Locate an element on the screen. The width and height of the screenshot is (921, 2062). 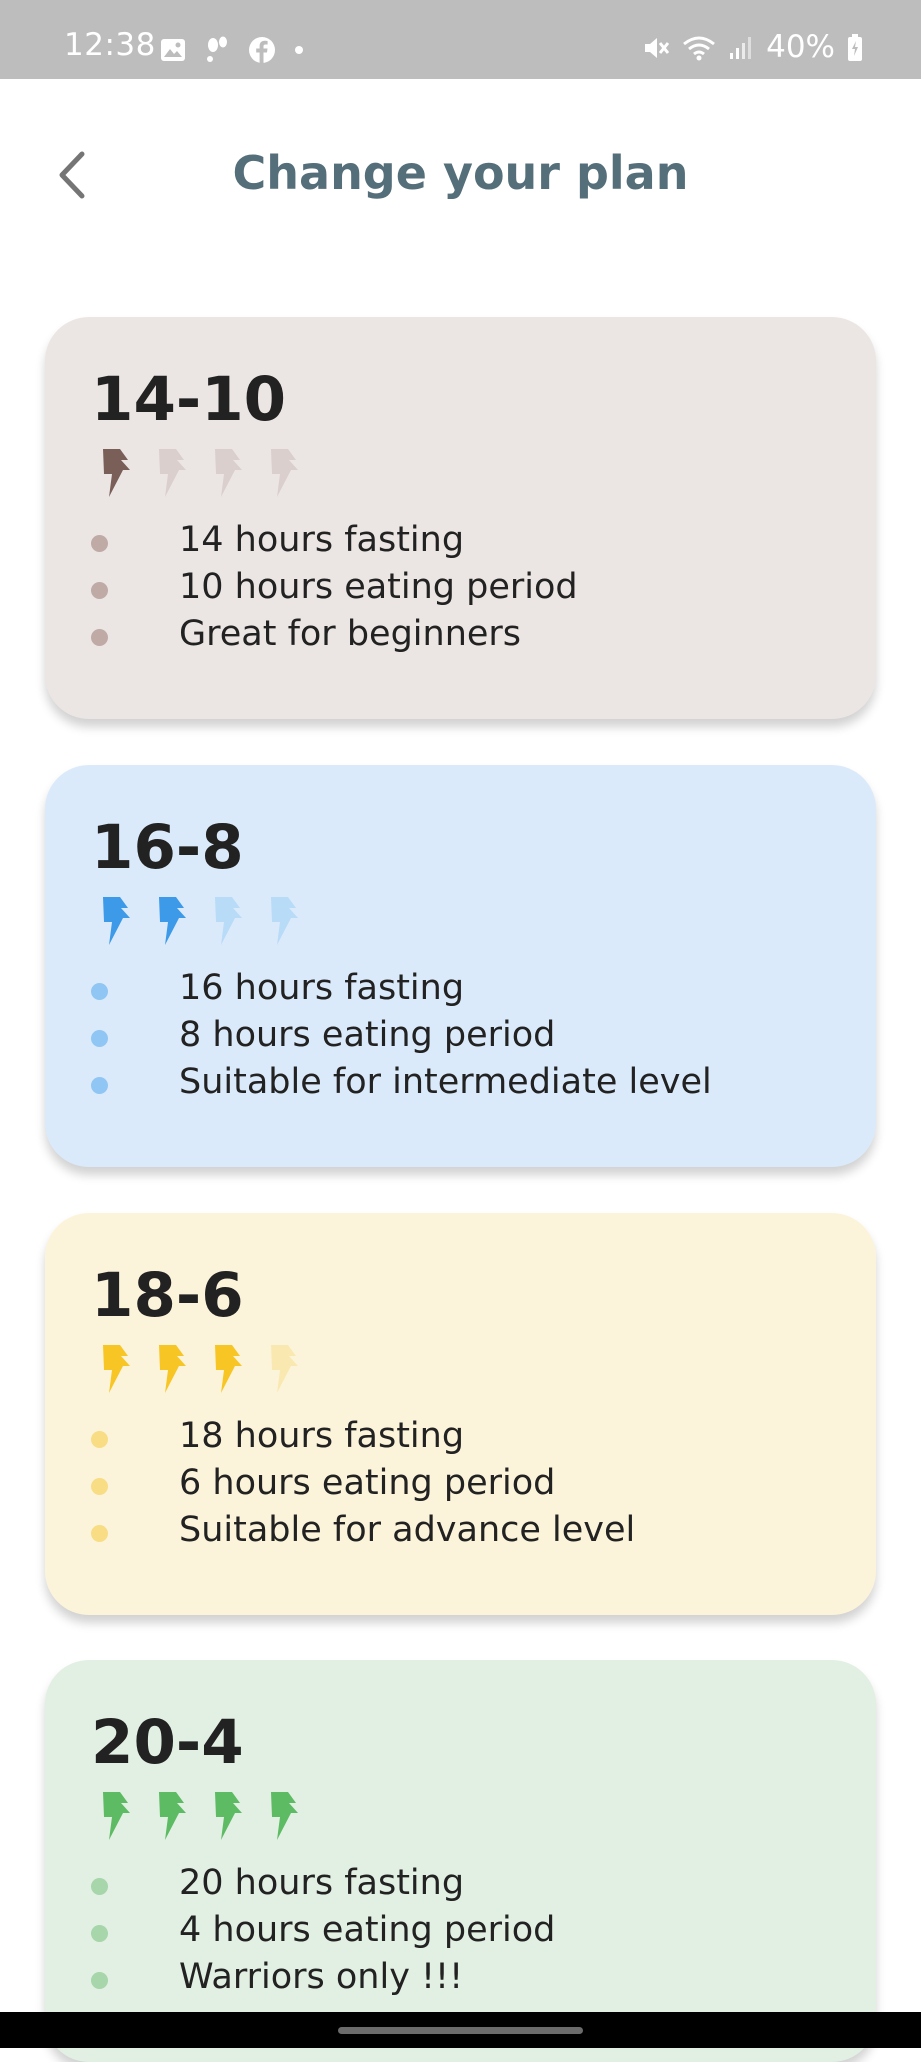
plan-name: 18-6 is located at coordinates (167, 1295).